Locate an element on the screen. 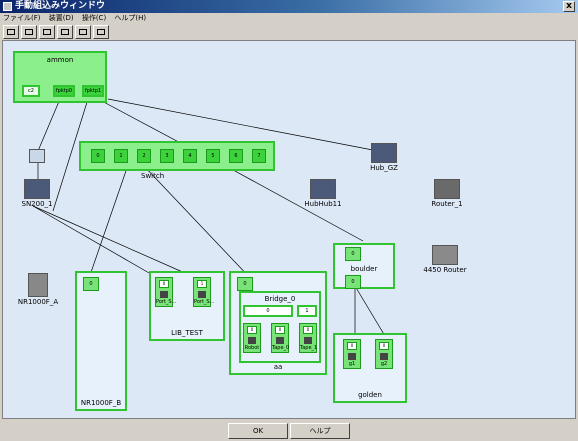 This screenshot has height=441, width=578. group-label: aa is located at coordinates (278, 367).